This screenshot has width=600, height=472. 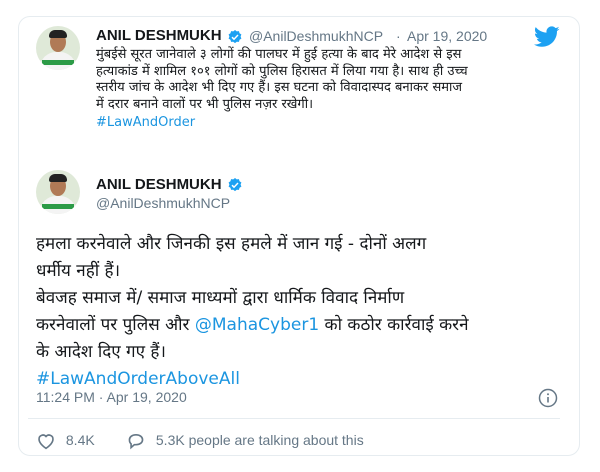 What do you see at coordinates (115, 325) in the screenshot?
I see `tweet-text-segment: करनेवालों पर पुलिस और` at bounding box center [115, 325].